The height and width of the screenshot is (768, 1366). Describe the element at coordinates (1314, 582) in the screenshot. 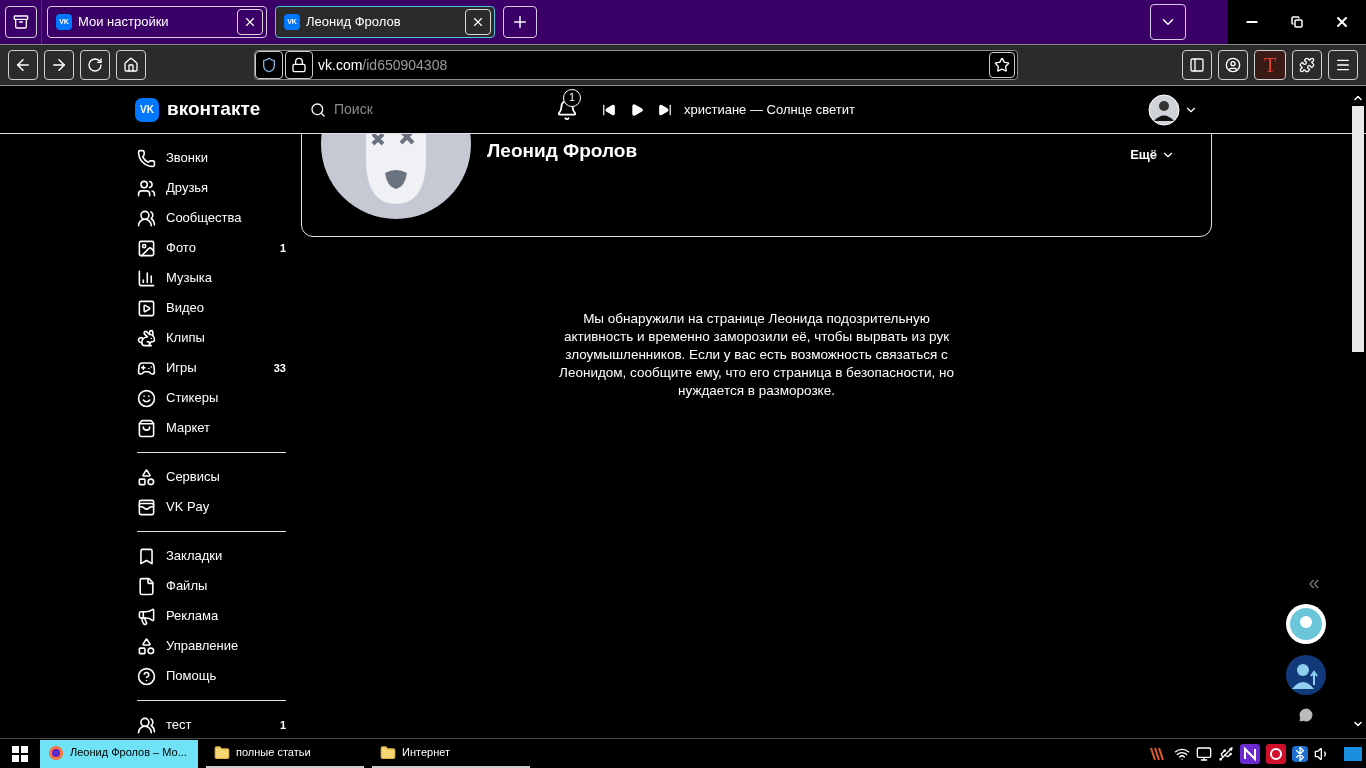

I see `collapse-button: «` at that location.